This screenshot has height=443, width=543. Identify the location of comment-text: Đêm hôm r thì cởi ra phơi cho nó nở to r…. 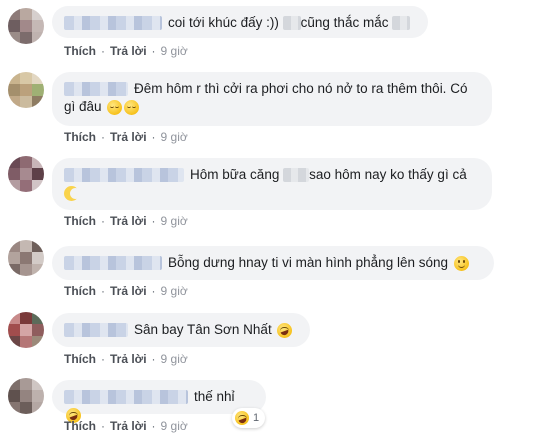
(301, 88).